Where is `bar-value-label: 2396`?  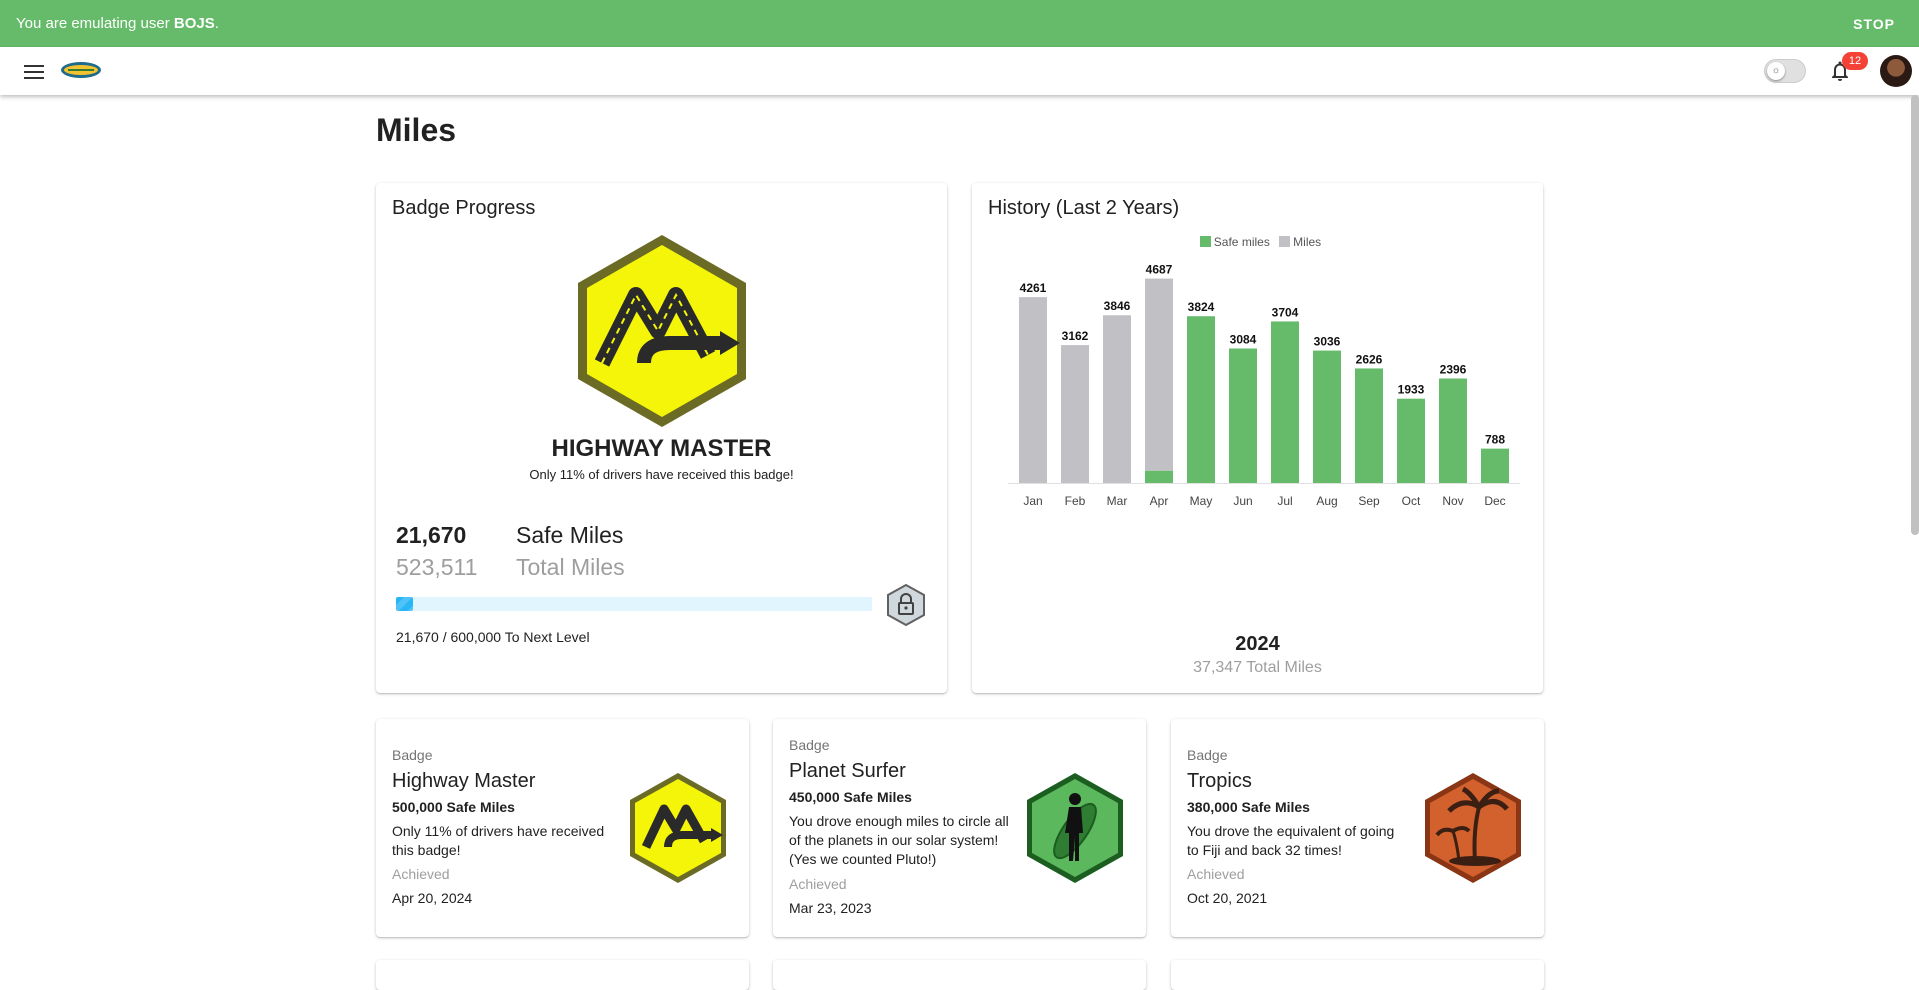
bar-value-label: 2396 is located at coordinates (1453, 369).